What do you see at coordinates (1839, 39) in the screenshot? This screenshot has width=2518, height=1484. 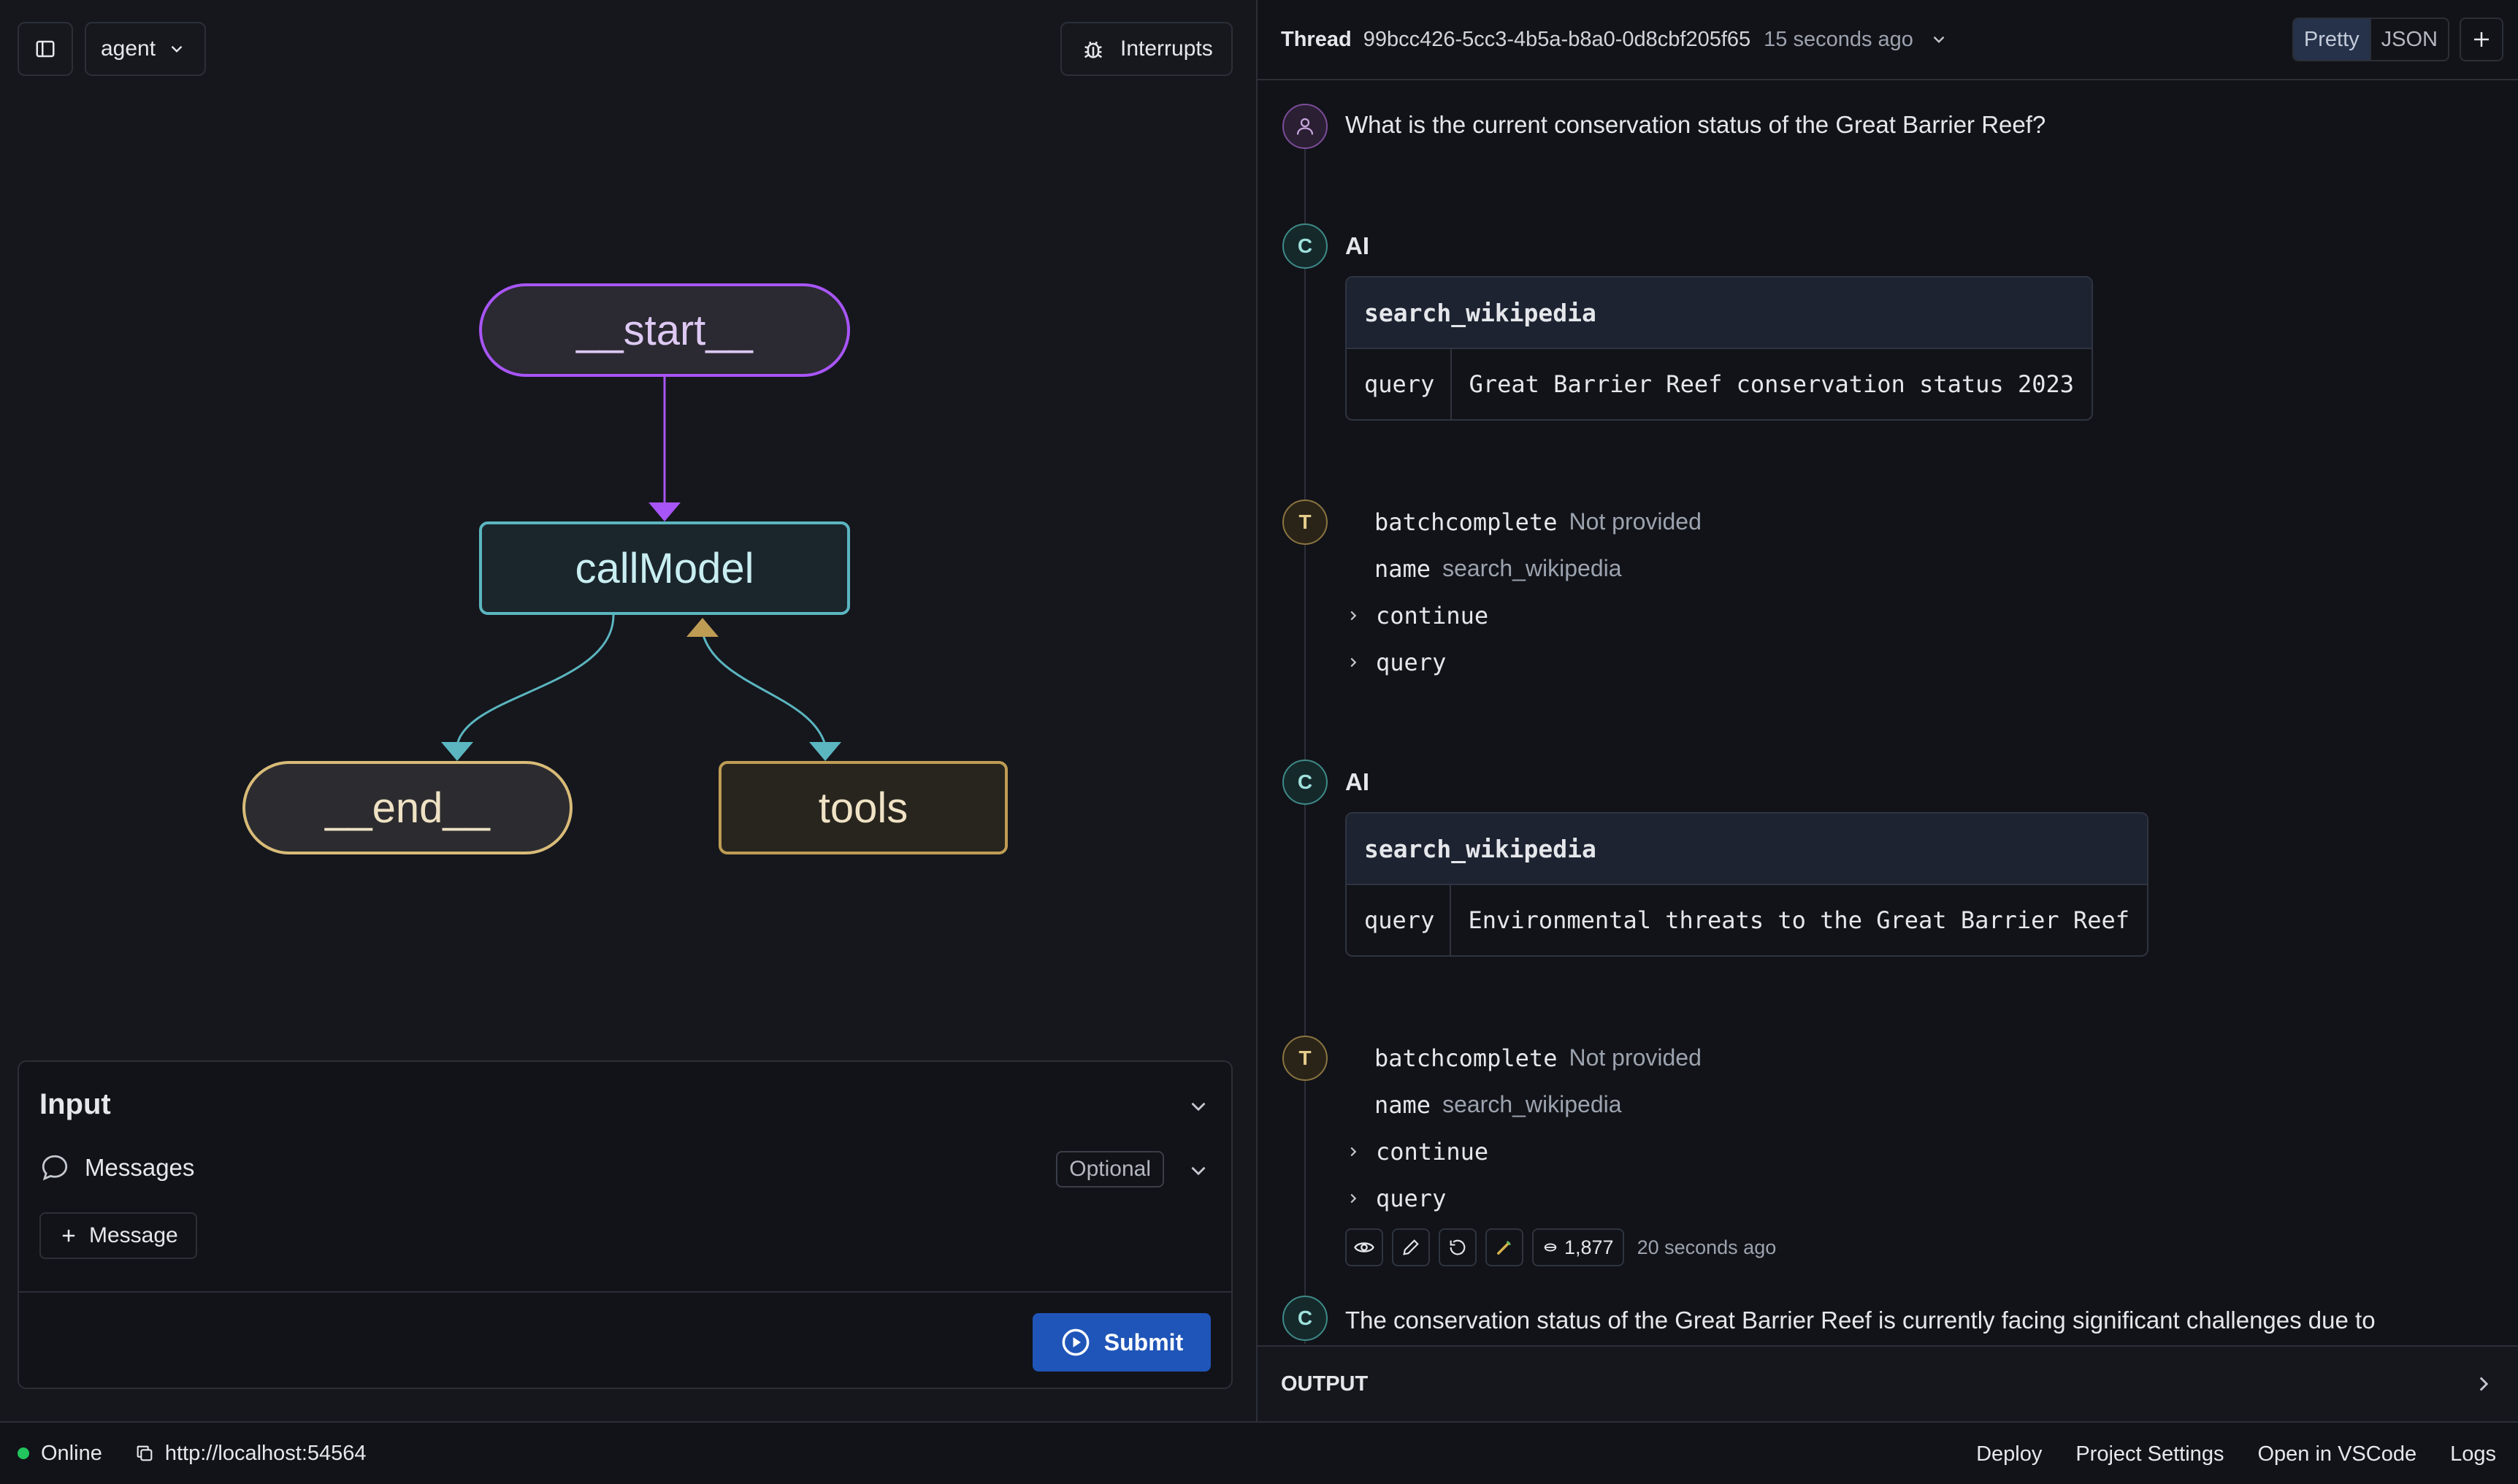 I see `thread-timestamp: 15 seconds ago` at bounding box center [1839, 39].